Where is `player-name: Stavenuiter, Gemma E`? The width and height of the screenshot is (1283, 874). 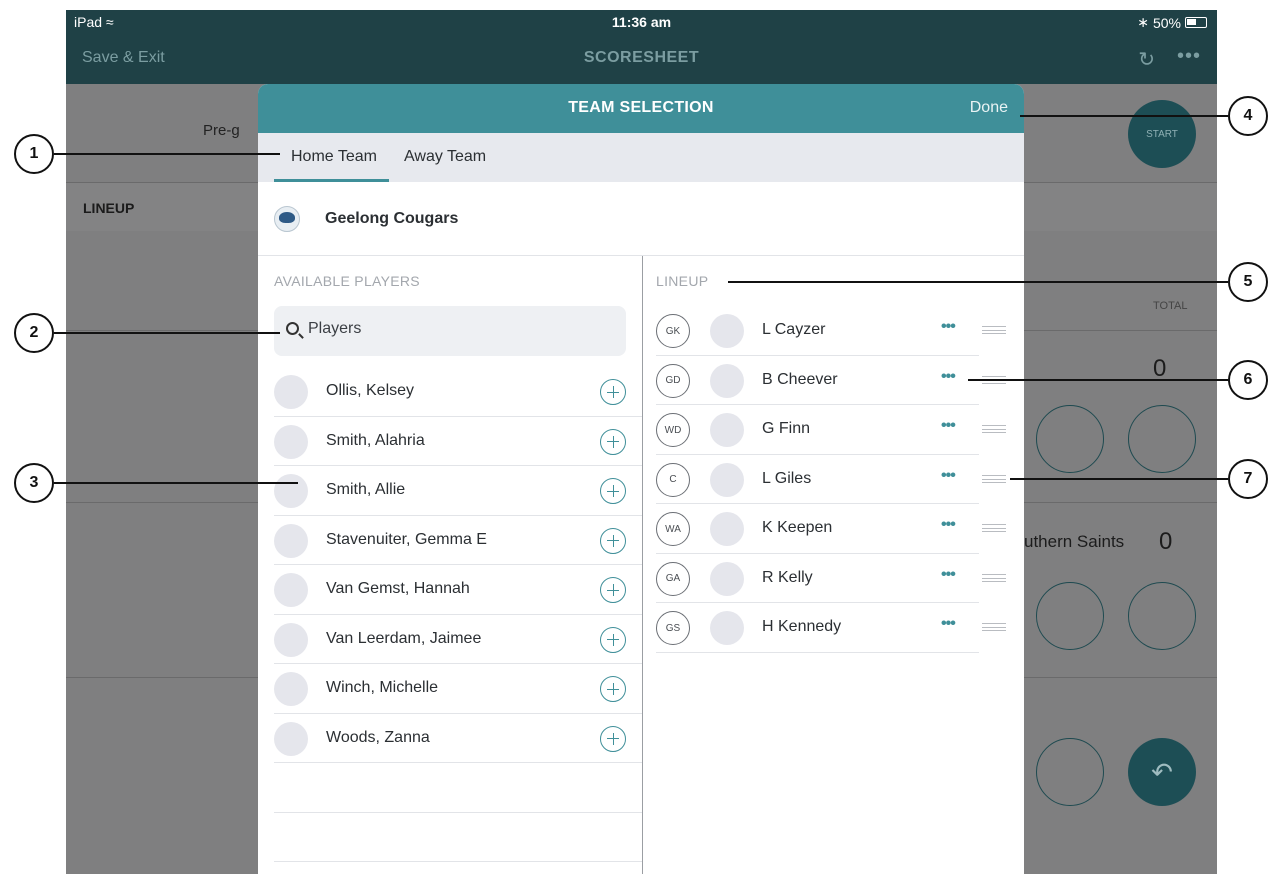 player-name: Stavenuiter, Gemma E is located at coordinates (406, 539).